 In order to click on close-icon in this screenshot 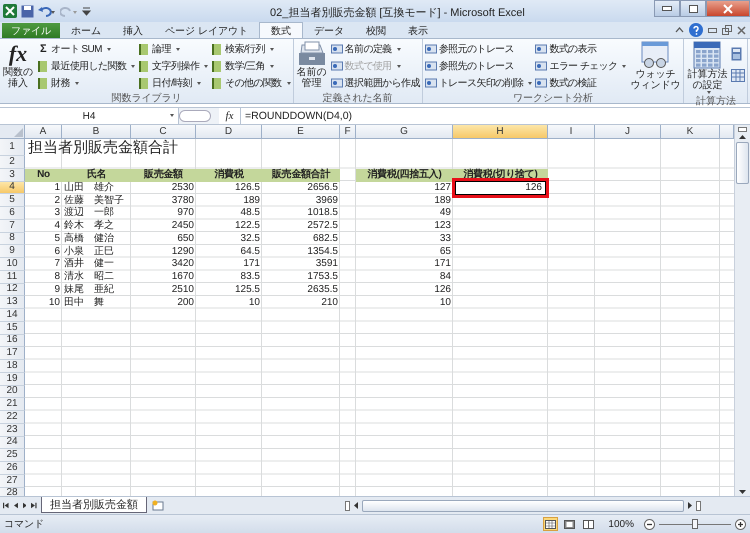, I will do `click(741, 30)`.